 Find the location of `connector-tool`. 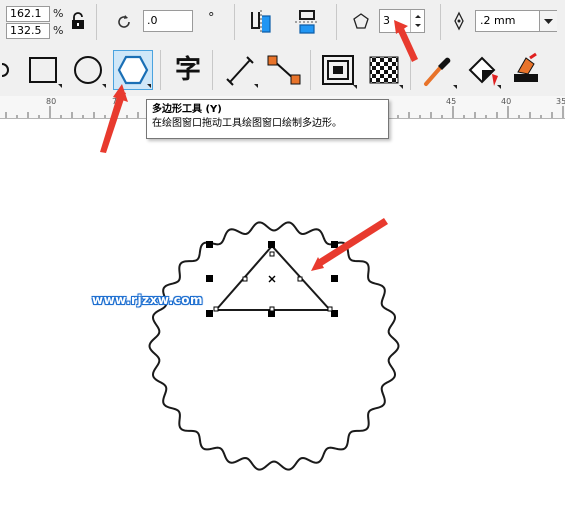

connector-tool is located at coordinates (284, 70).